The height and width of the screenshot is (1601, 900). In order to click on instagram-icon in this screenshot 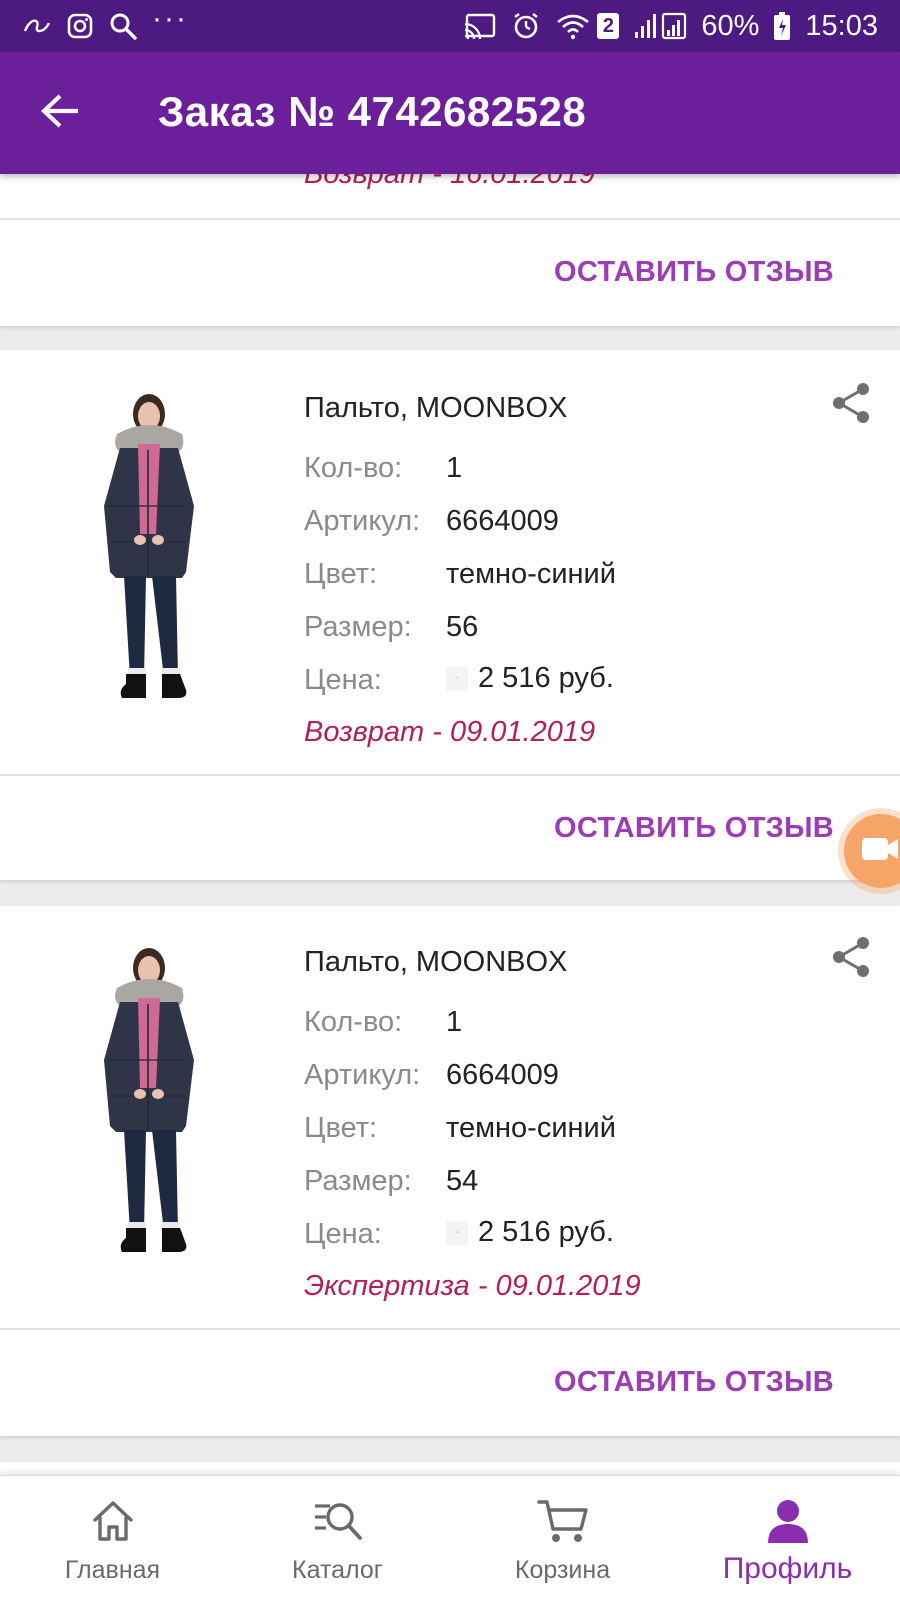, I will do `click(80, 26)`.